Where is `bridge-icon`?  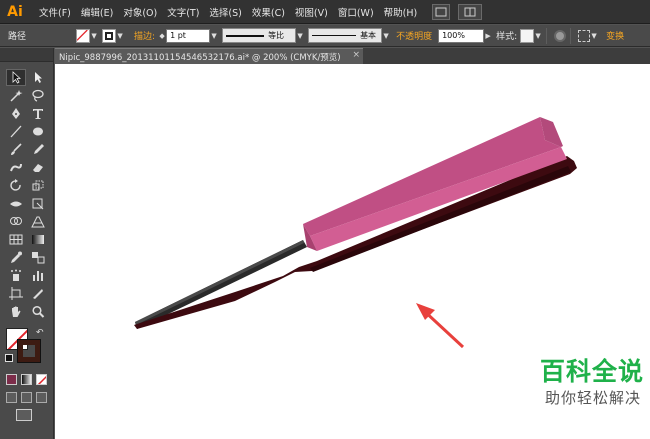
bridge-icon is located at coordinates (441, 11).